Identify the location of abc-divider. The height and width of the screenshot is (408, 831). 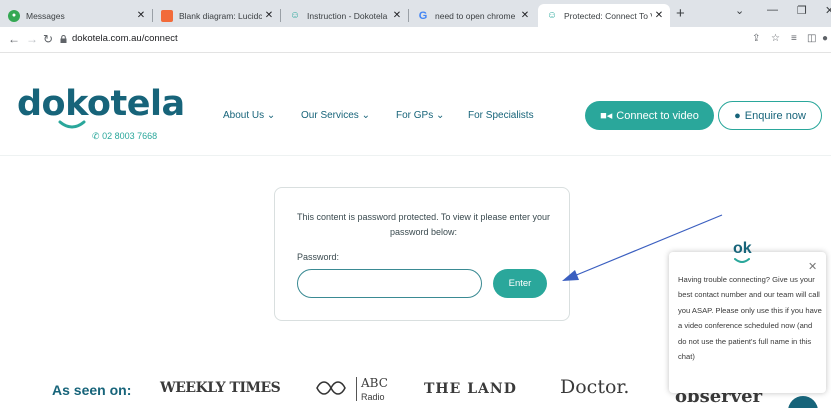
(356, 389).